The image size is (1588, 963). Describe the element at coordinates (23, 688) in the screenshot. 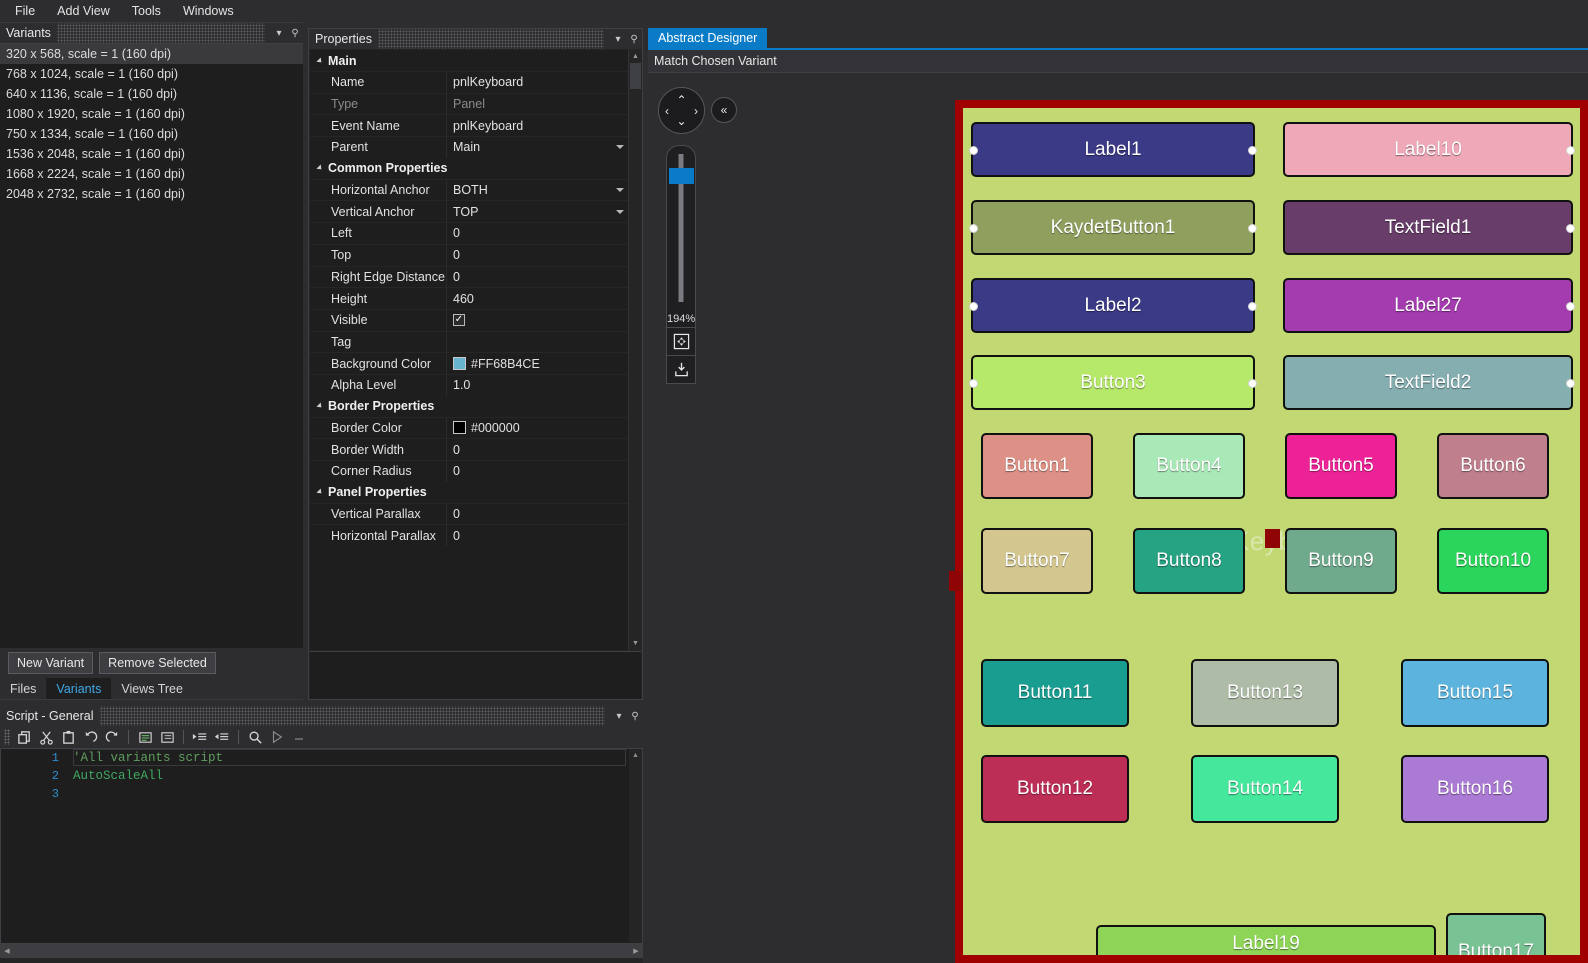

I see `tab-files: Files` at that location.